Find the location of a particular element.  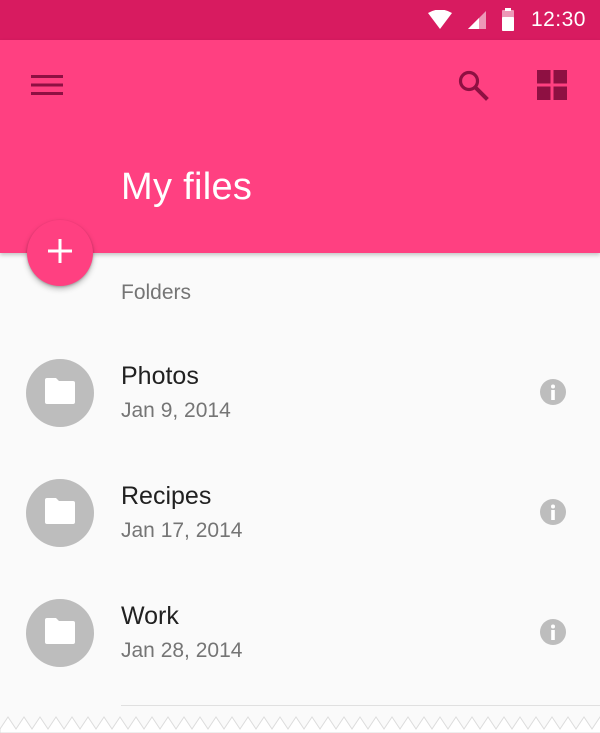

folder-date: Jan 17, 2014 is located at coordinates (182, 530).